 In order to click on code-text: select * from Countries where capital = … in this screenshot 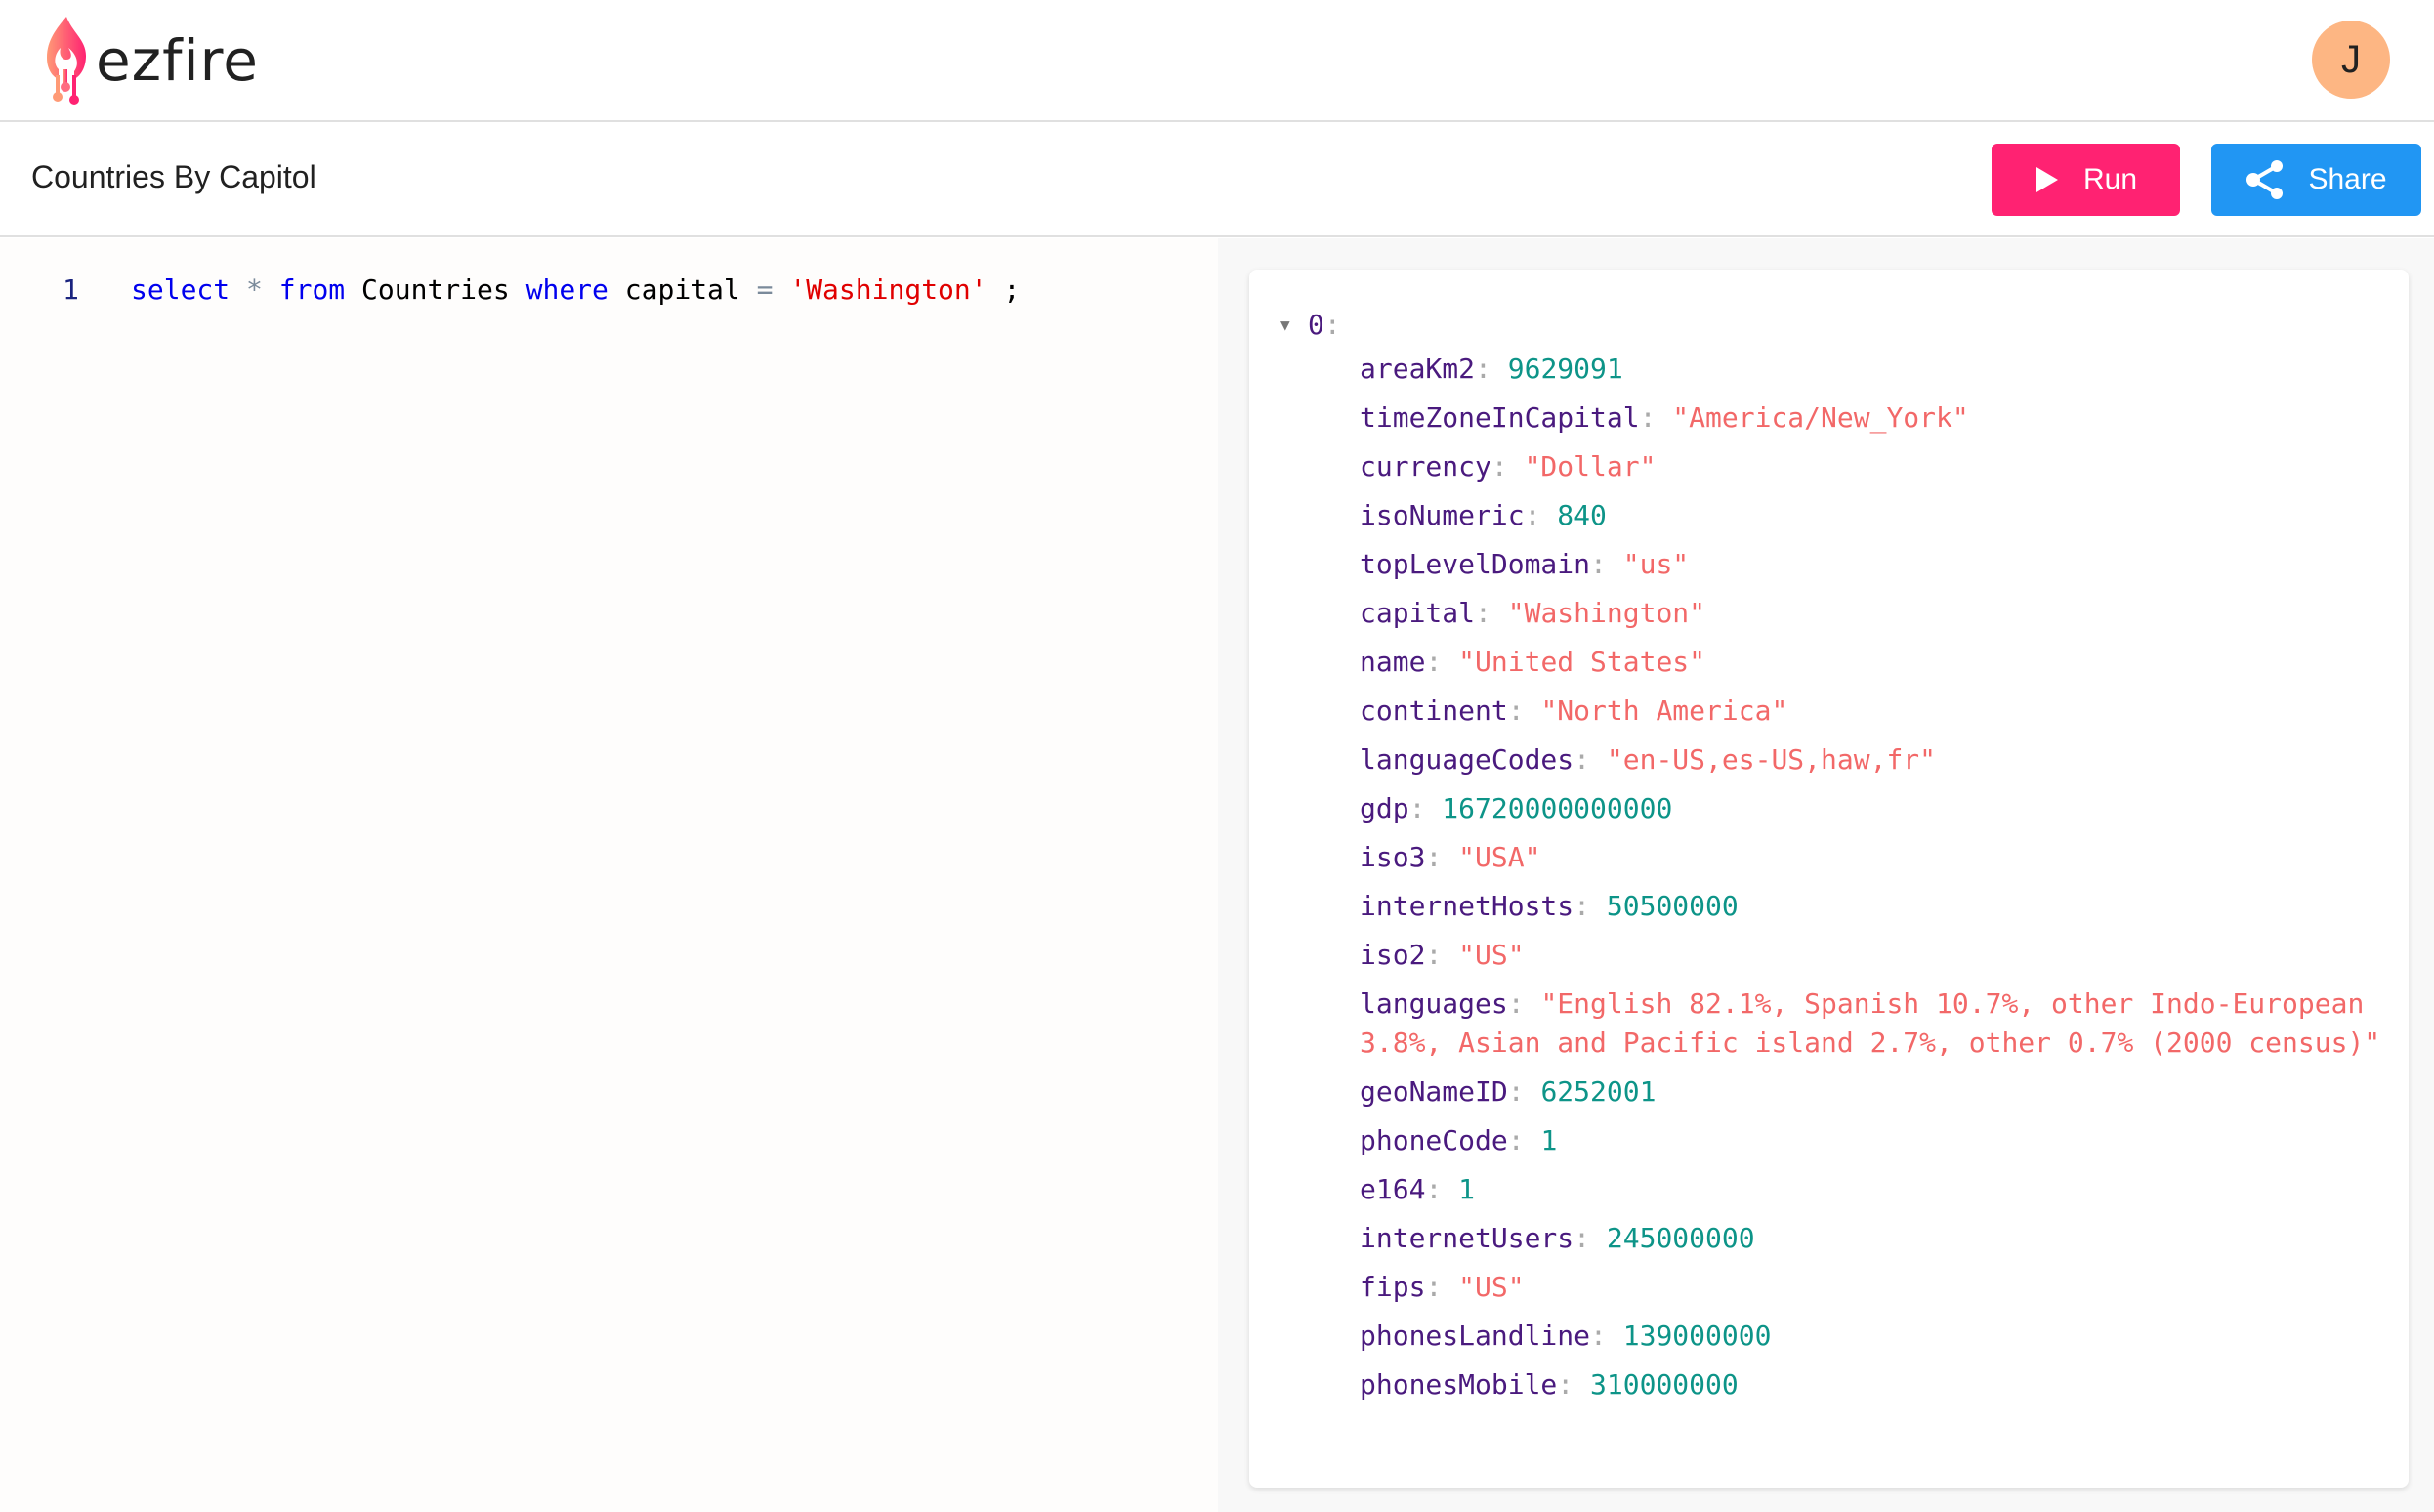, I will do `click(575, 289)`.